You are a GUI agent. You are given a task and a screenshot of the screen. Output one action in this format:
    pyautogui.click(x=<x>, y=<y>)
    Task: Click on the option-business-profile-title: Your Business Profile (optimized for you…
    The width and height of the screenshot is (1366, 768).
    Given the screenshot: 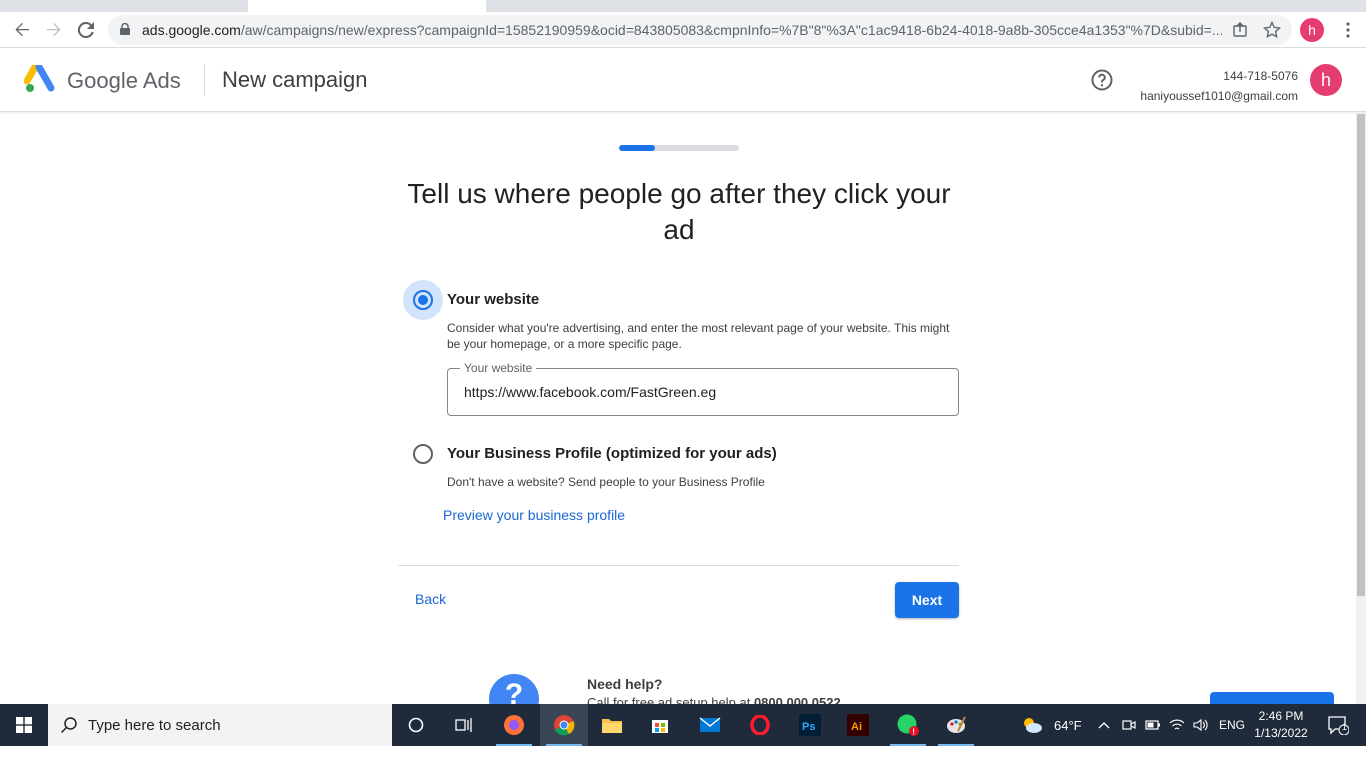 What is the action you would take?
    pyautogui.click(x=612, y=453)
    